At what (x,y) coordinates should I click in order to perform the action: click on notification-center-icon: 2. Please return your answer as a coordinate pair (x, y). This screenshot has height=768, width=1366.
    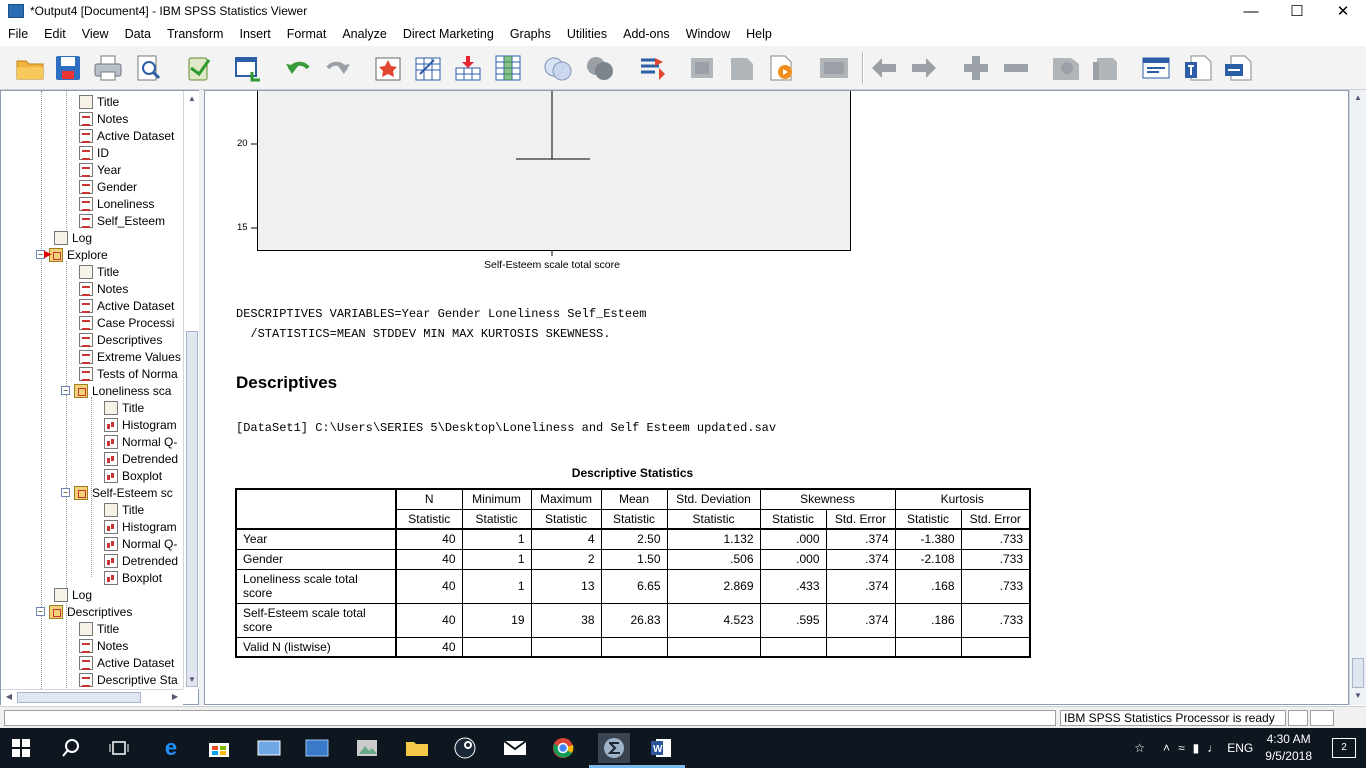
    Looking at the image, I should click on (1344, 748).